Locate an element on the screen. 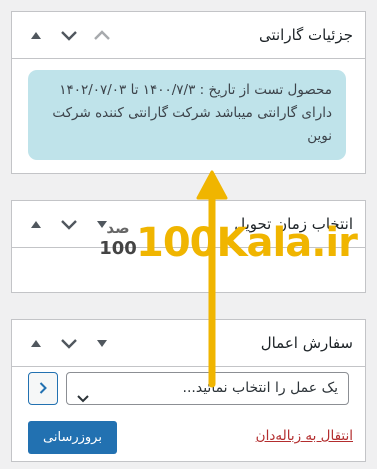 The height and width of the screenshot is (469, 377). warranty-box-title: جزئیات گارانتی is located at coordinates (305, 35).